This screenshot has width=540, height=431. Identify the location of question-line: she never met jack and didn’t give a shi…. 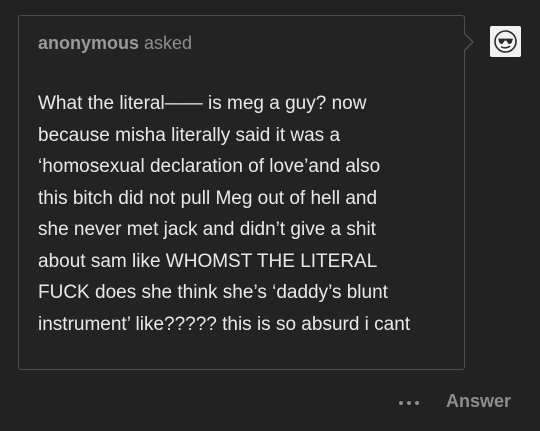
(207, 229).